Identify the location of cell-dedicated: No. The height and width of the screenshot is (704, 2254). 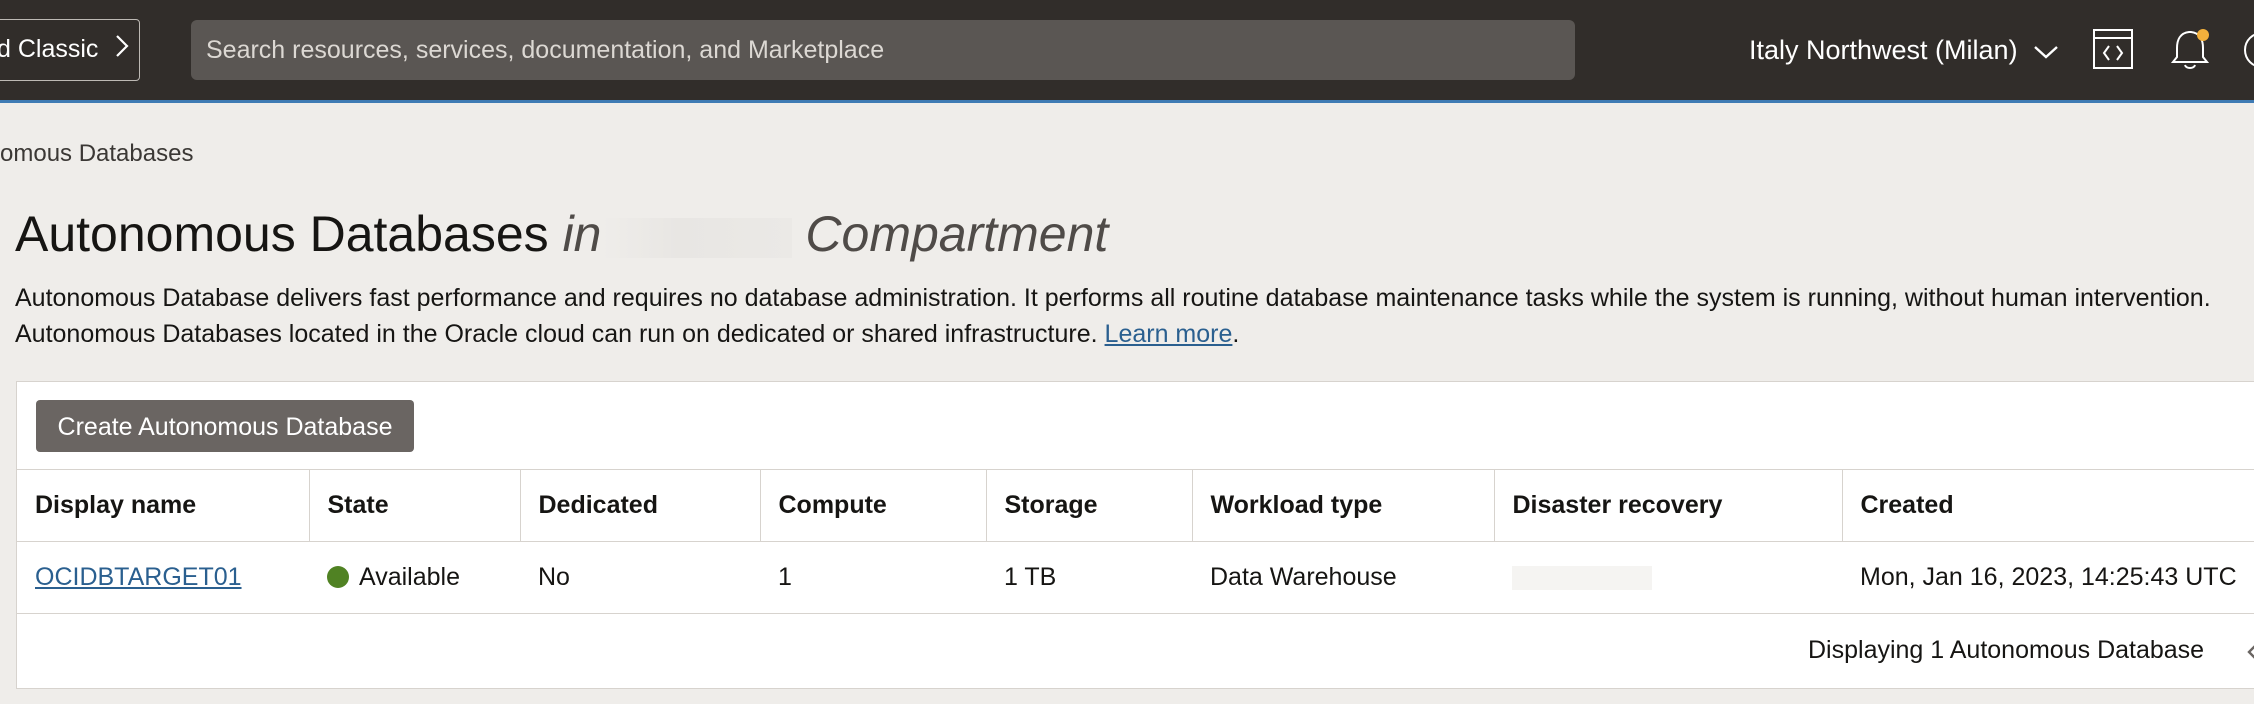
(554, 577).